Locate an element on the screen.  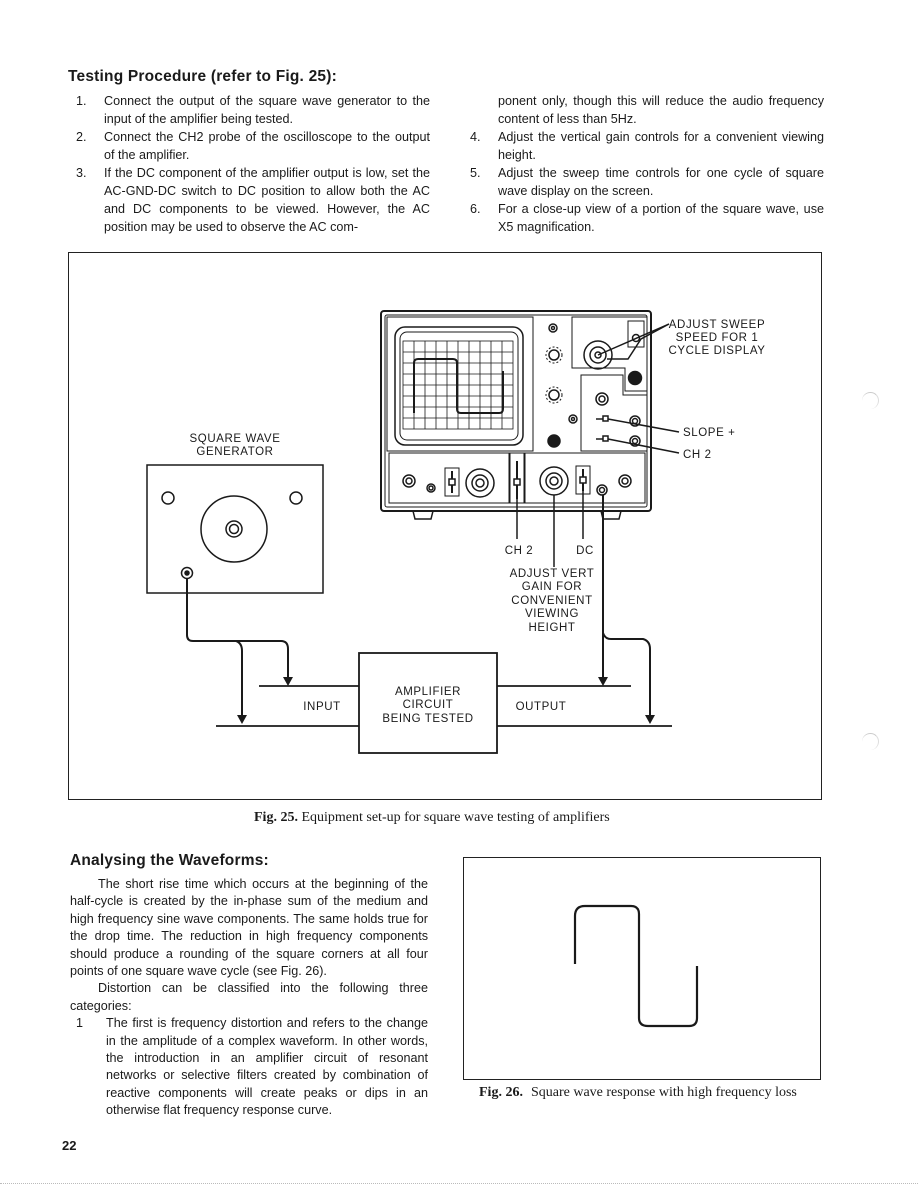
generator-label-line1: SQUARE WAVE is located at coordinates (235, 439).